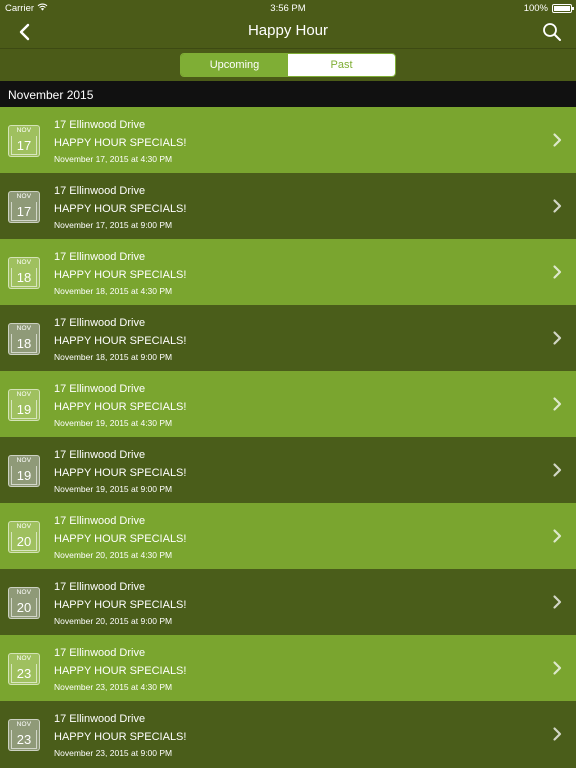 The height and width of the screenshot is (768, 576). Describe the element at coordinates (113, 159) in the screenshot. I see `event-datetime: November 17, 2015 at 4:30 PM` at that location.